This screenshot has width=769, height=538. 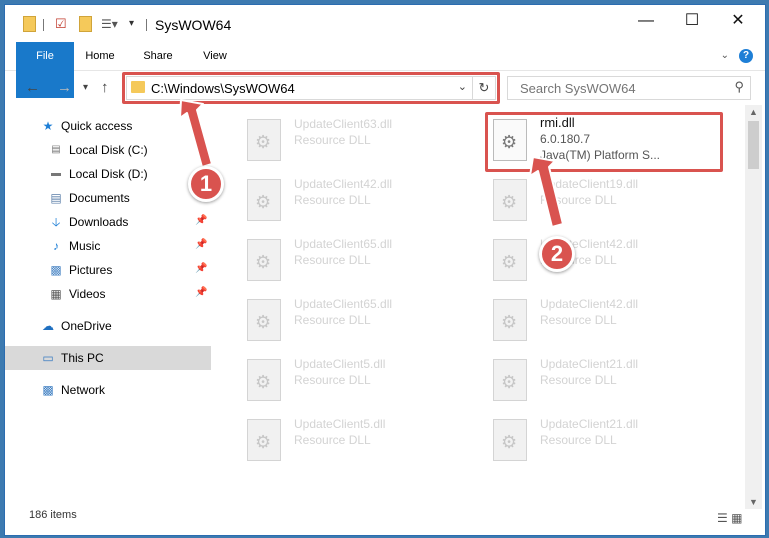 I want to click on arrow-one, so click(x=196, y=133).